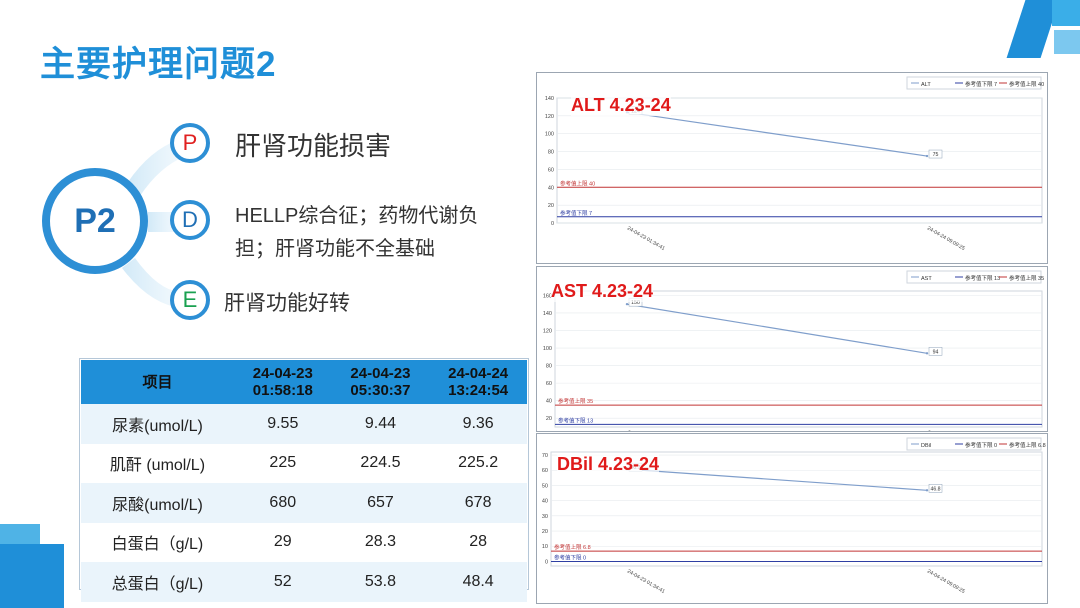  I want to click on data-label: 75, so click(936, 155).